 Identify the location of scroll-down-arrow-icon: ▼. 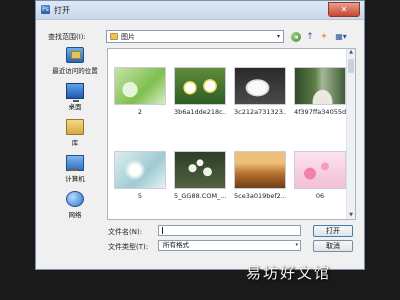
(351, 215).